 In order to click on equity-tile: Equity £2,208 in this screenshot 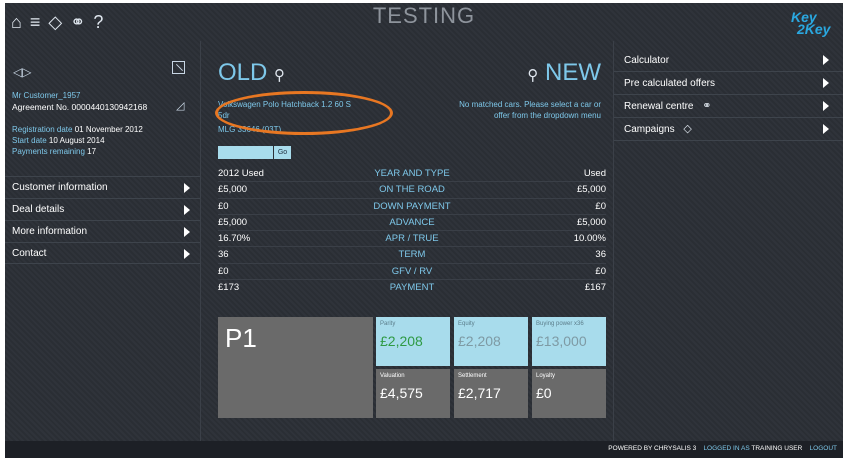, I will do `click(491, 341)`.